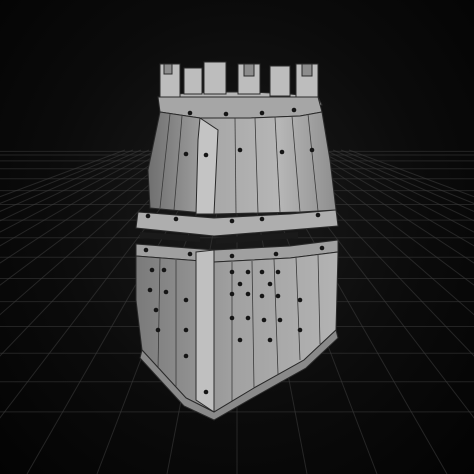  Describe the element at coordinates (242, 163) in the screenshot. I see `helm-skull` at that location.